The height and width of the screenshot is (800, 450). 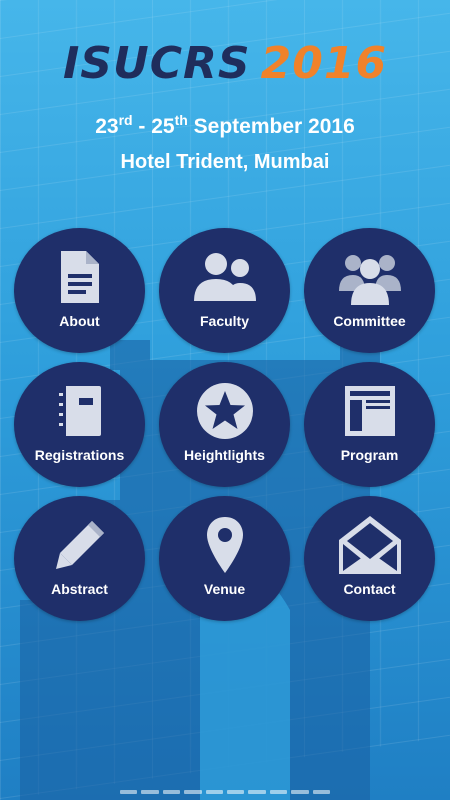 What do you see at coordinates (224, 321) in the screenshot?
I see `faculty-label: Faculty` at bounding box center [224, 321].